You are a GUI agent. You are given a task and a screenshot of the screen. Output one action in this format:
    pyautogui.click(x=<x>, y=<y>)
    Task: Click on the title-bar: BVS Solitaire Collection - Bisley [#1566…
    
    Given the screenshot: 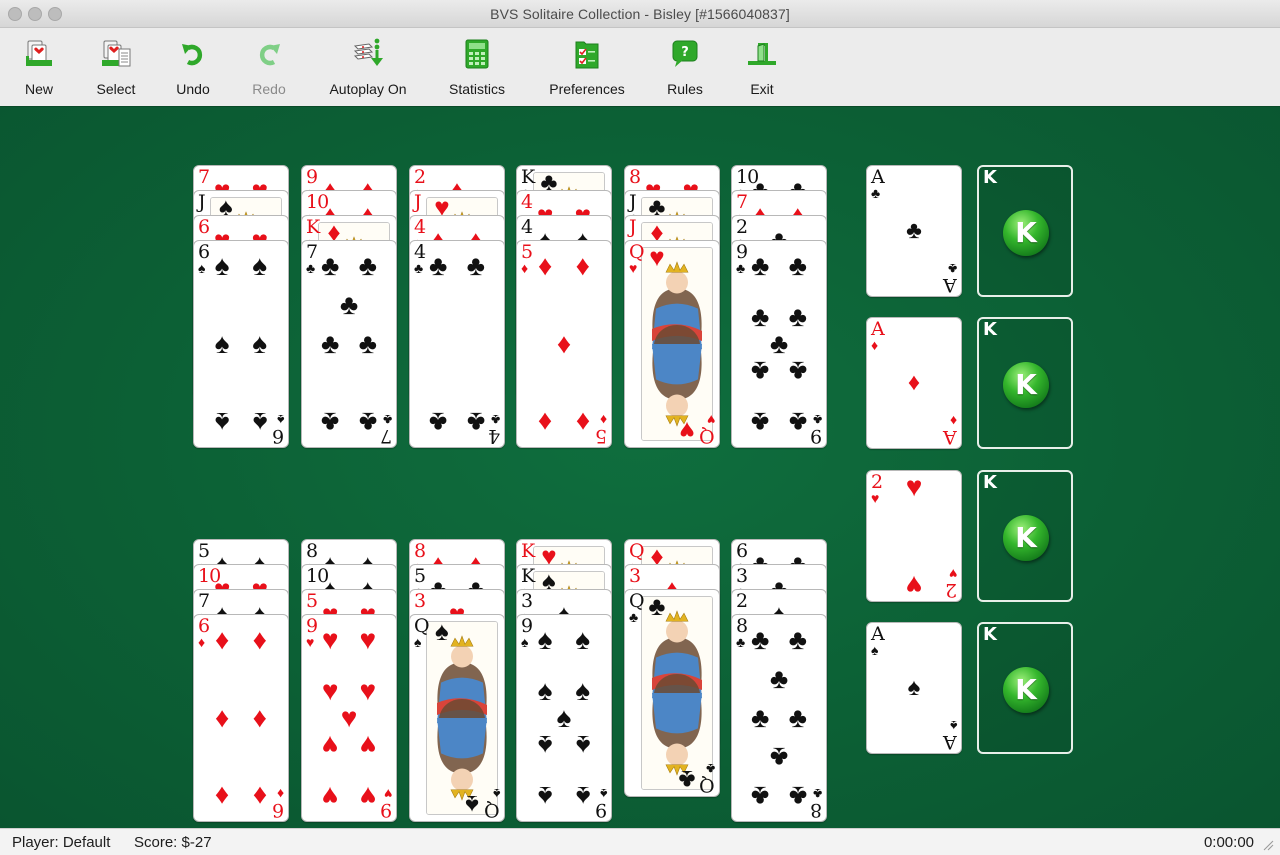 What is the action you would take?
    pyautogui.click(x=640, y=14)
    